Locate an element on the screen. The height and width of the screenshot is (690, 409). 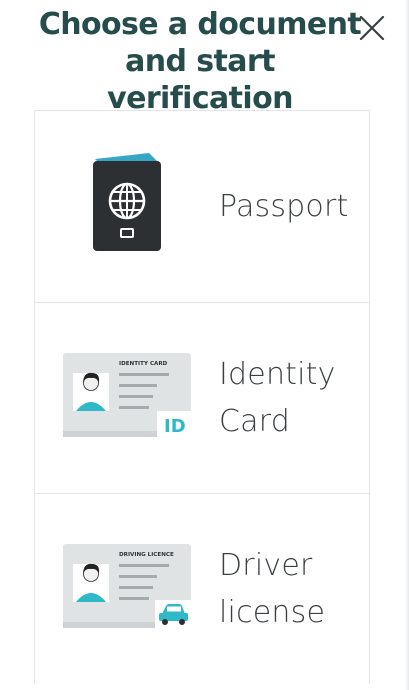
page-title: Choose a document and start verification is located at coordinates (200, 61).